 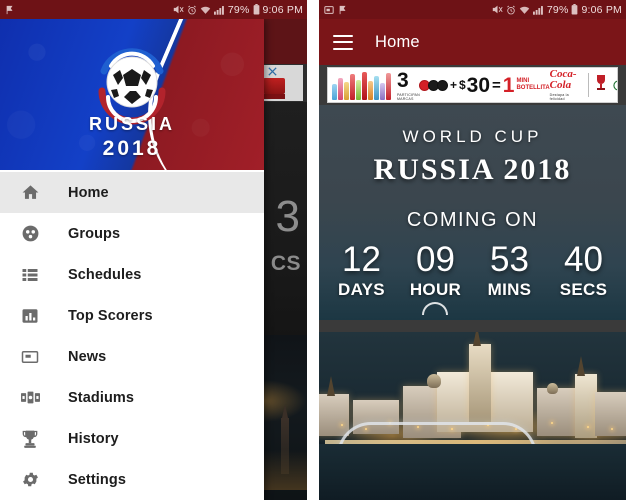 I want to click on svg-text: i, so click(x=617, y=86).